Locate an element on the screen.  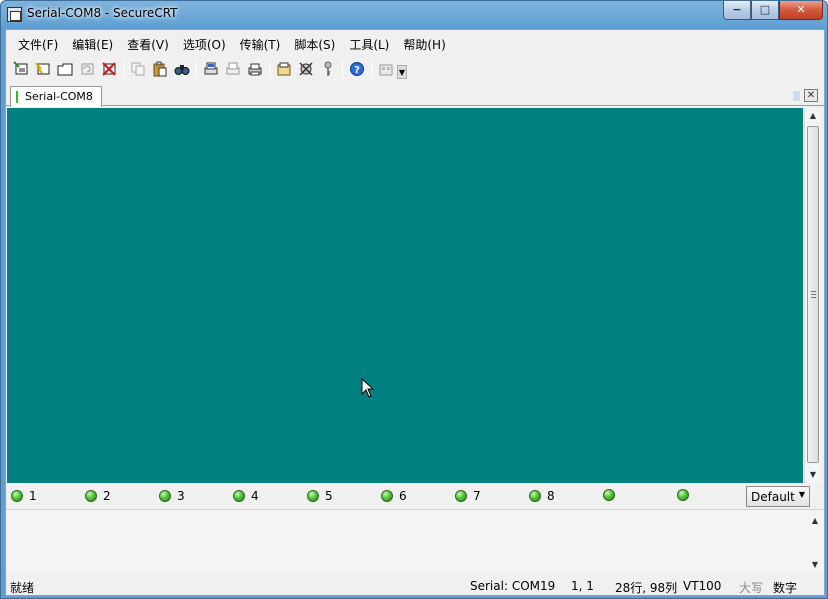
session-options-button is located at coordinates (284, 69).